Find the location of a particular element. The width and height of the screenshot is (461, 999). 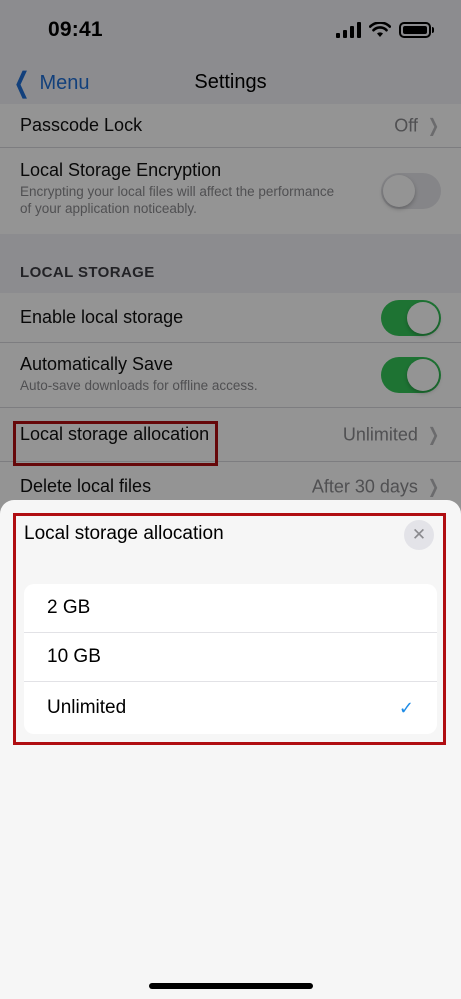

options-list: 2 GB 10 GB Unlimited ✓ is located at coordinates (230, 659).